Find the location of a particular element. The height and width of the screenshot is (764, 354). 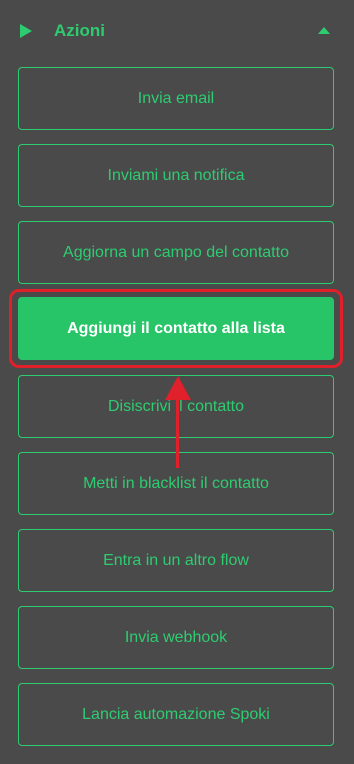

chevron-up-icon is located at coordinates (324, 30).